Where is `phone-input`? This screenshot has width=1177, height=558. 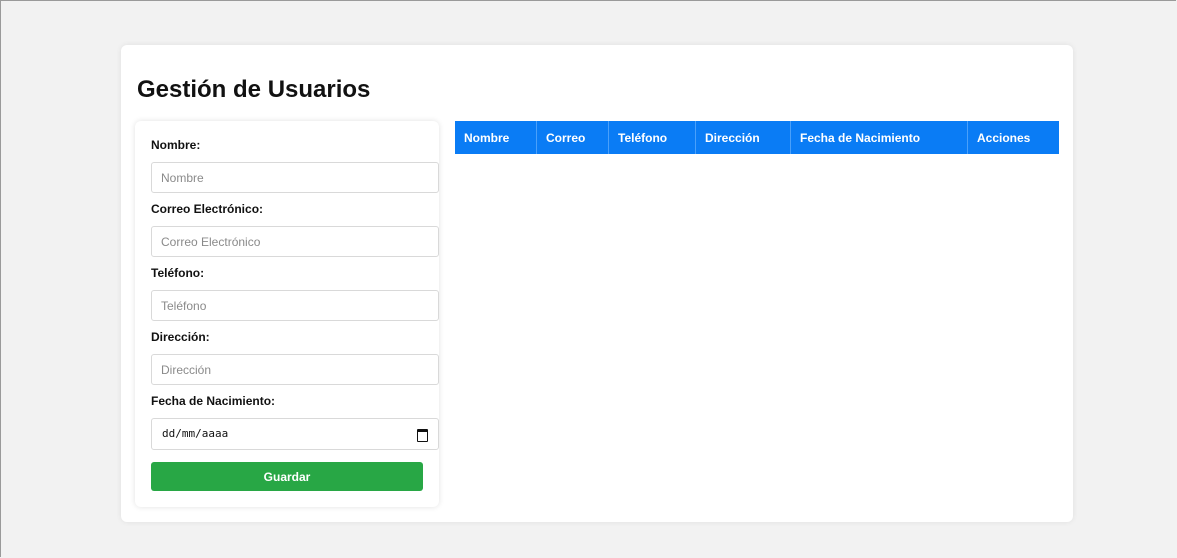
phone-input is located at coordinates (295, 305).